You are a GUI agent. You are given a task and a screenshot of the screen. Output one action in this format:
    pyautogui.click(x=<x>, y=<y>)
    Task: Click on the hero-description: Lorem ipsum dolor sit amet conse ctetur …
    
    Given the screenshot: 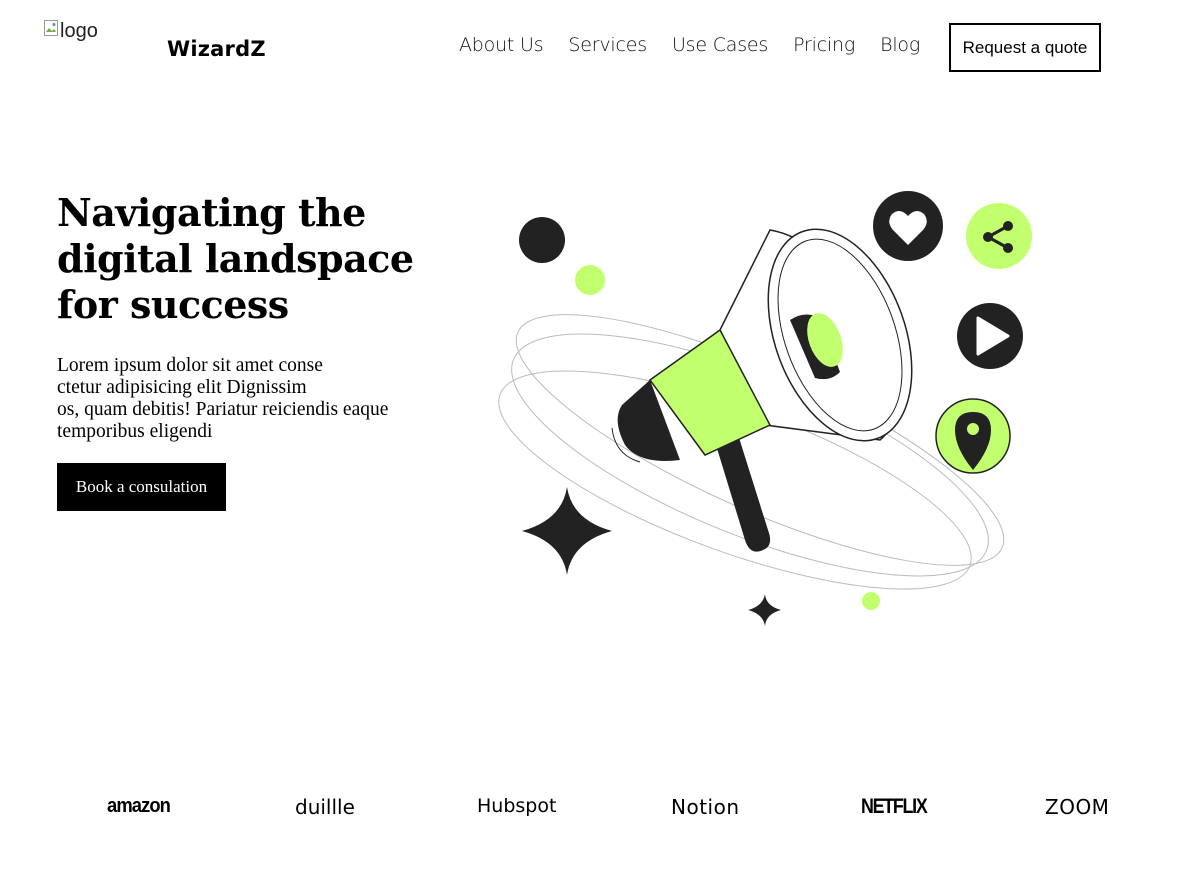 What is the action you would take?
    pyautogui.click(x=223, y=398)
    